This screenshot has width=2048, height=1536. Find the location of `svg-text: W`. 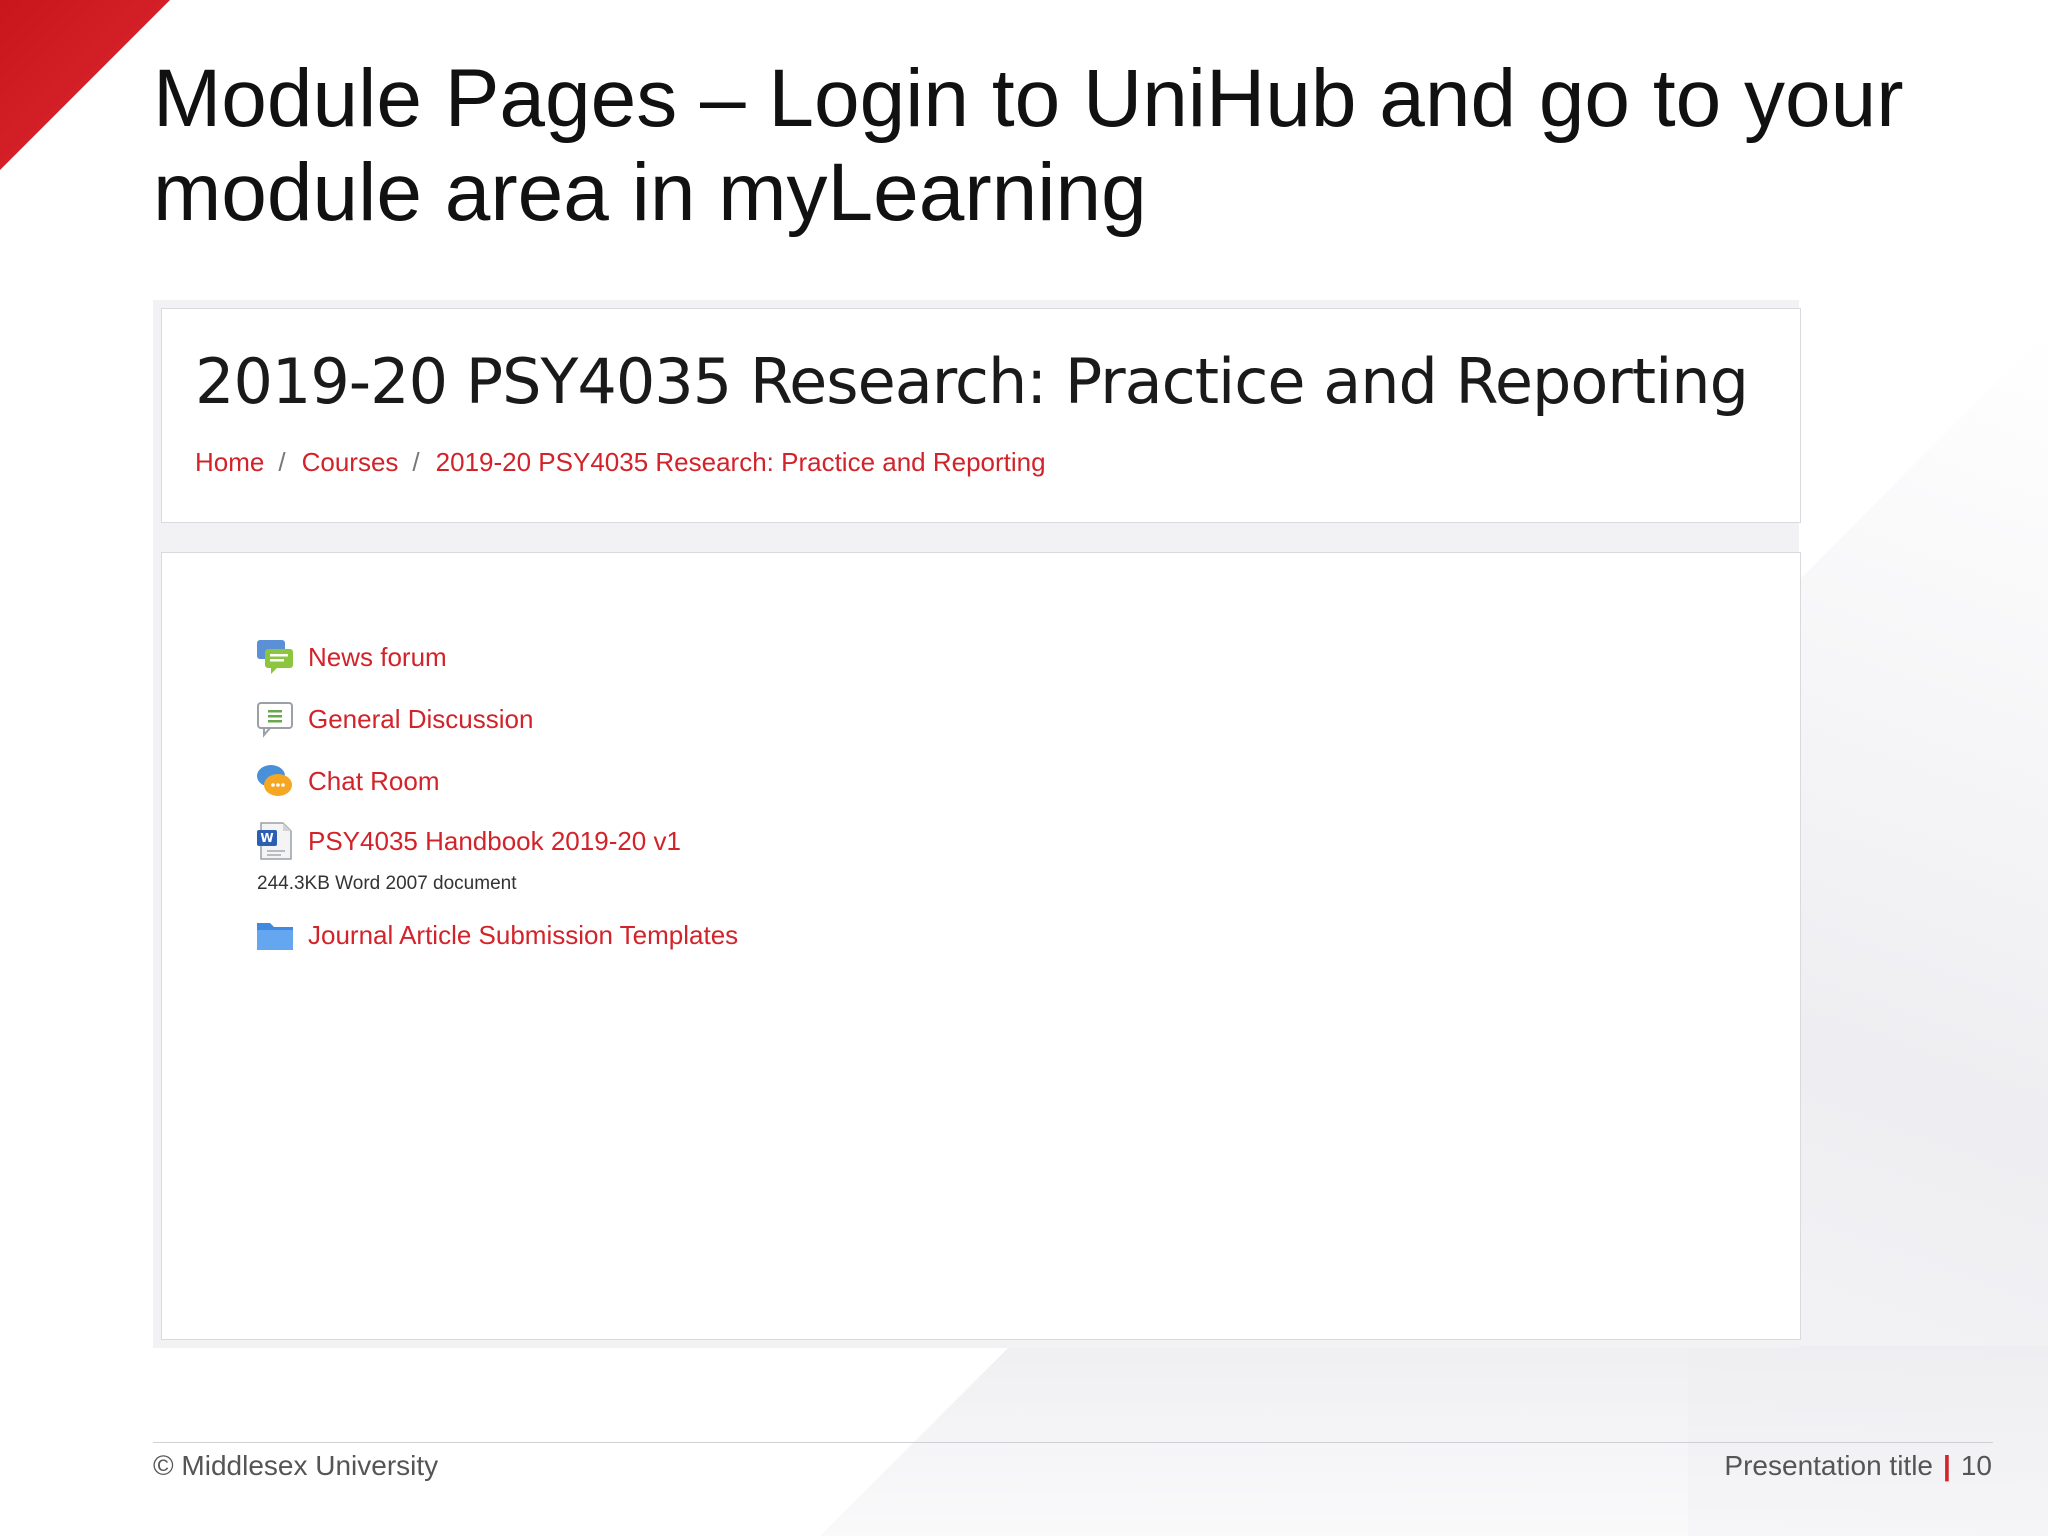

svg-text: W is located at coordinates (266, 838).